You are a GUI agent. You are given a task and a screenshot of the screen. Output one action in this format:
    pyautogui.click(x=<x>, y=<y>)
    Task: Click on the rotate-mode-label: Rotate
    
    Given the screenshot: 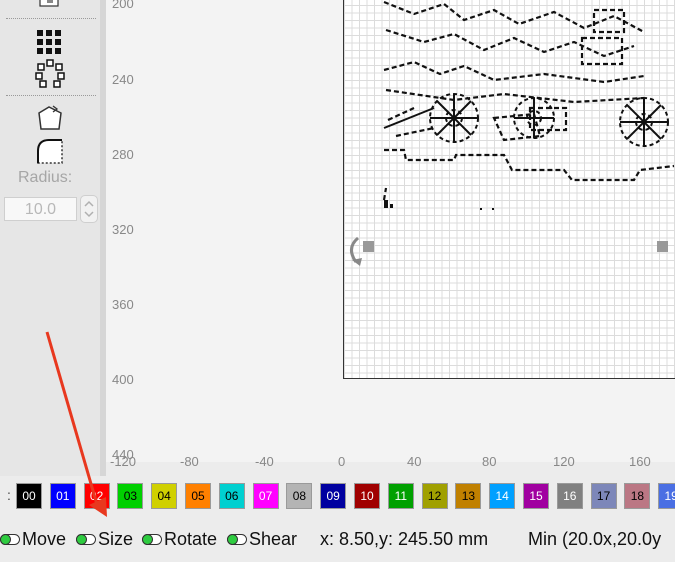 What is the action you would take?
    pyautogui.click(x=191, y=539)
    